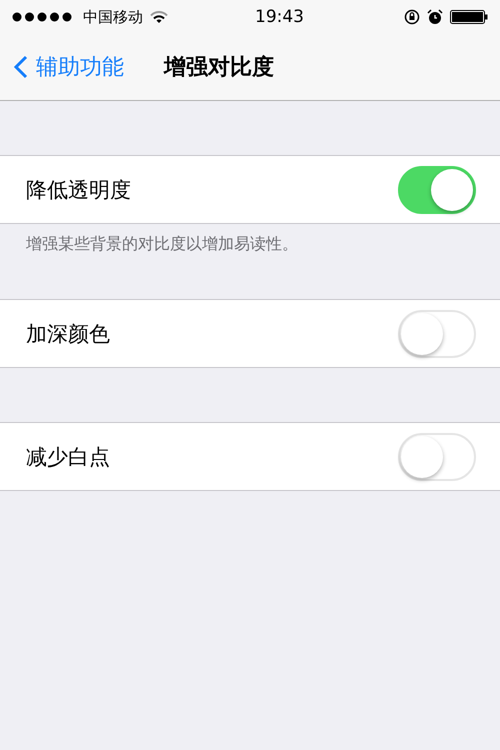 This screenshot has width=500, height=750. Describe the element at coordinates (21, 67) in the screenshot. I see `back-chevron-icon` at that location.